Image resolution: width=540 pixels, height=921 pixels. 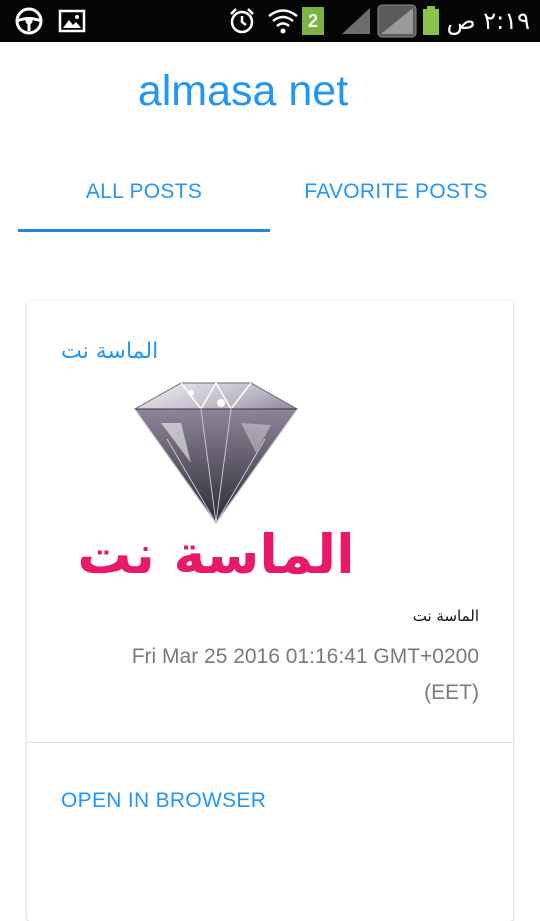 I want to click on tab-bar: ALL POSTS FAVORITE POSTS, so click(x=270, y=192).